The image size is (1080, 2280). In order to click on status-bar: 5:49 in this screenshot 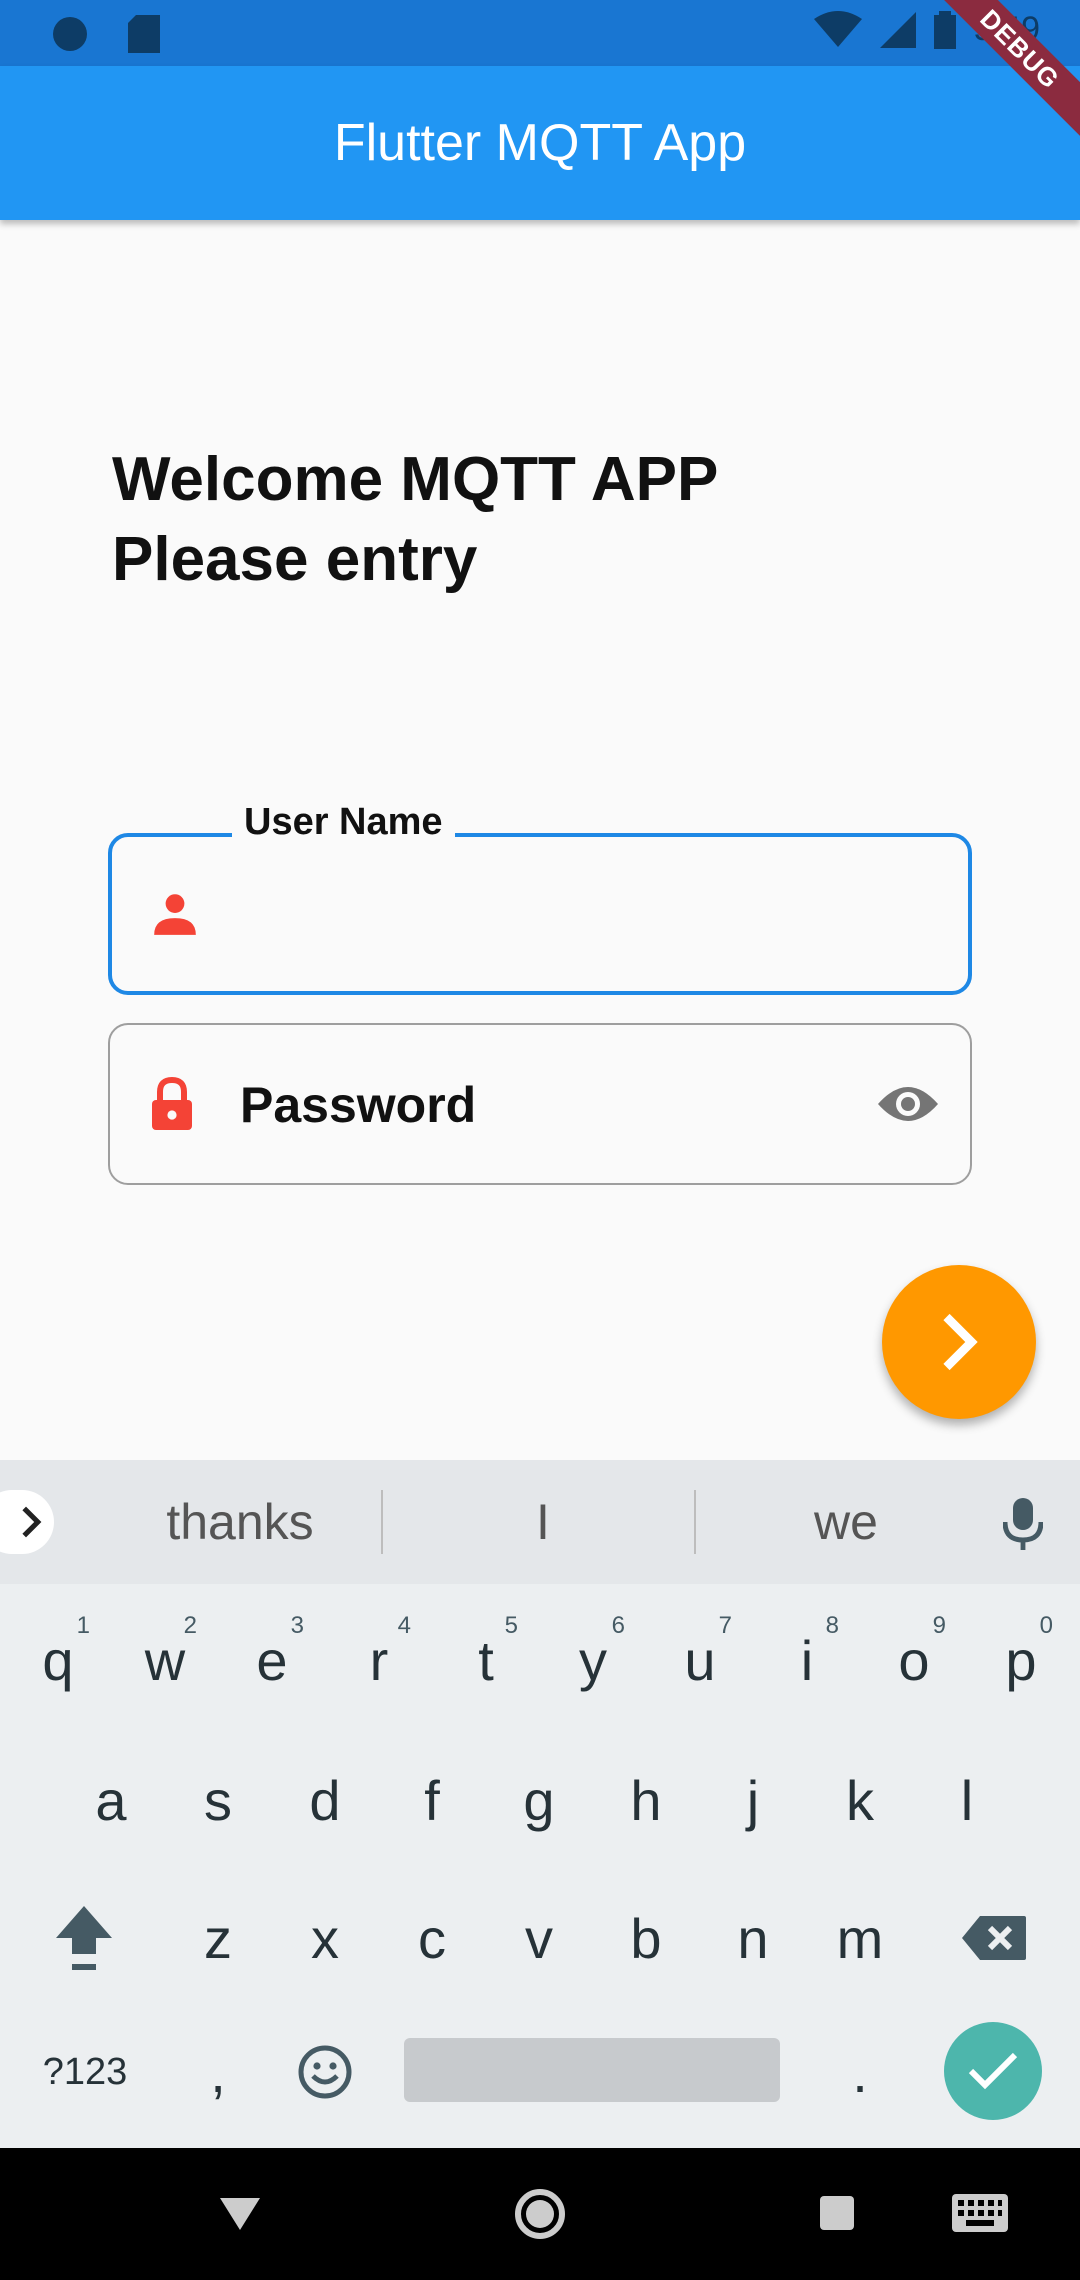, I will do `click(540, 33)`.